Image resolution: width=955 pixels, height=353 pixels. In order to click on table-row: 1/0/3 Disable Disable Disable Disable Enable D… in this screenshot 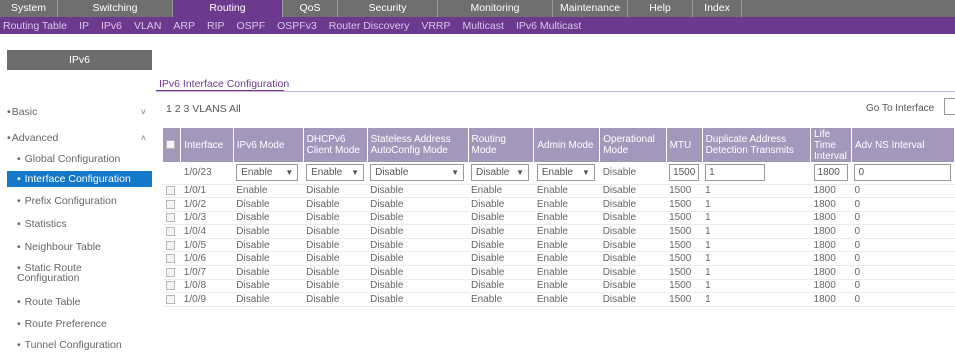, I will do `click(559, 218)`.